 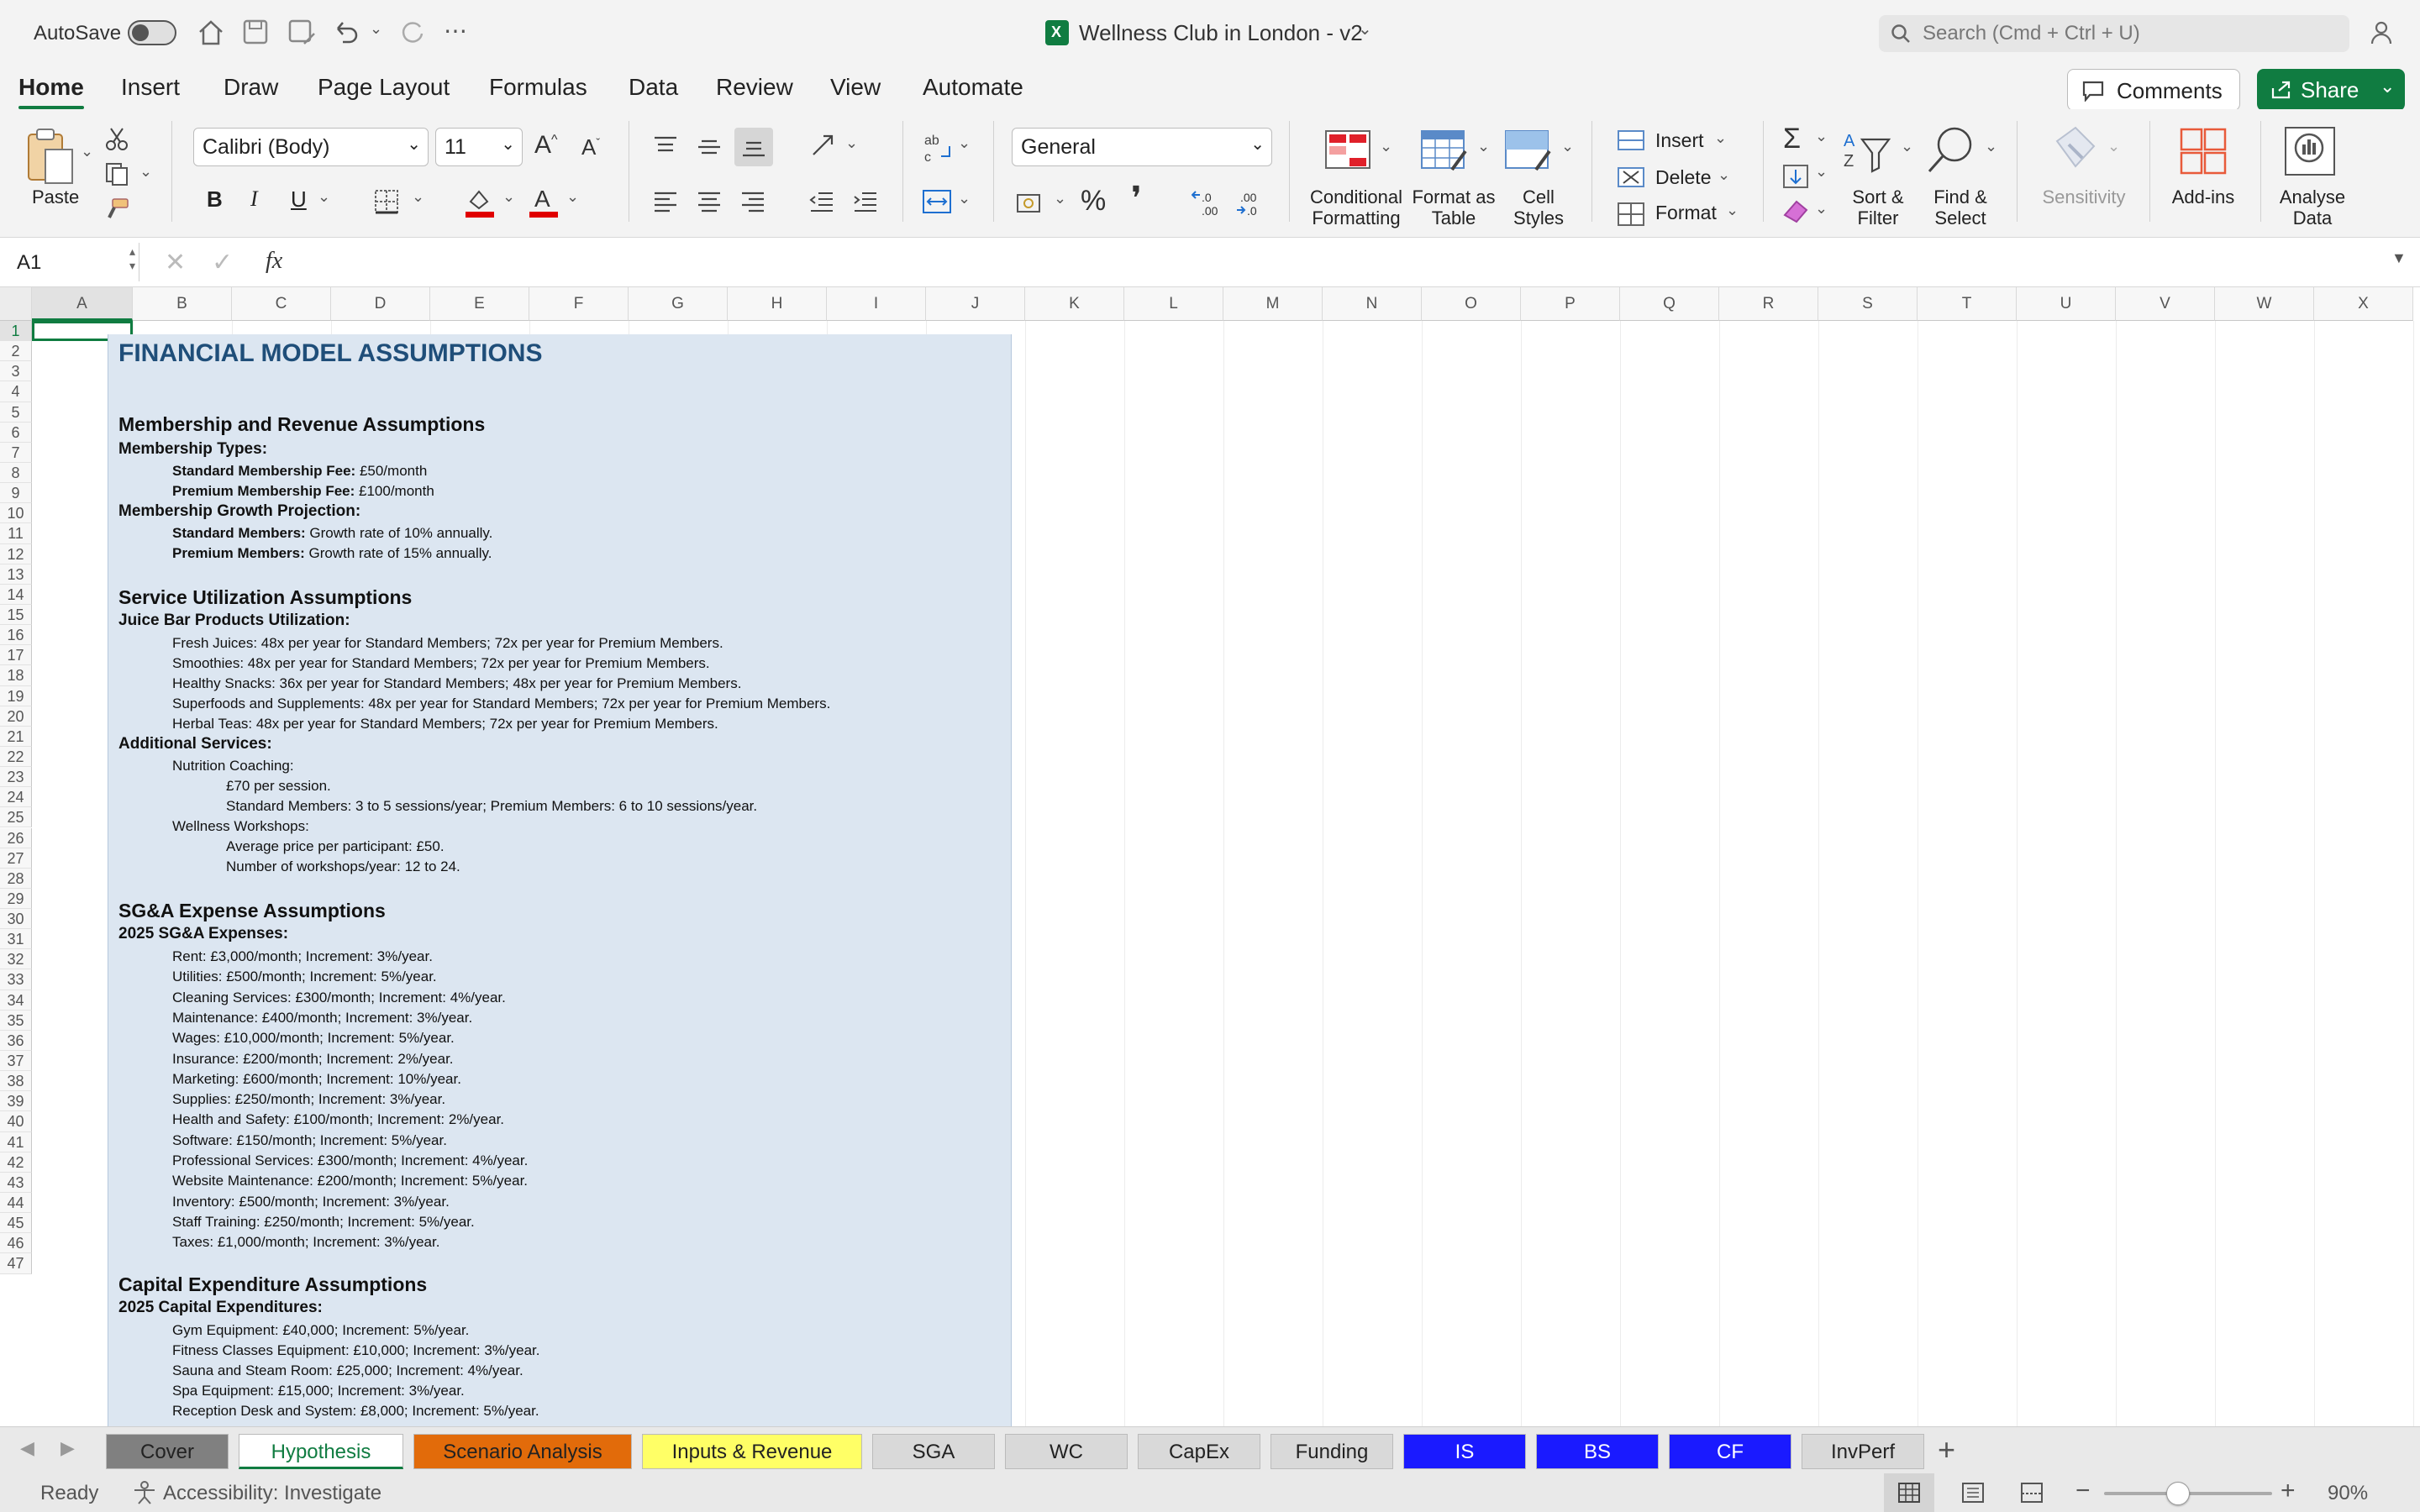 What do you see at coordinates (16, 837) in the screenshot?
I see `row-header: 26` at bounding box center [16, 837].